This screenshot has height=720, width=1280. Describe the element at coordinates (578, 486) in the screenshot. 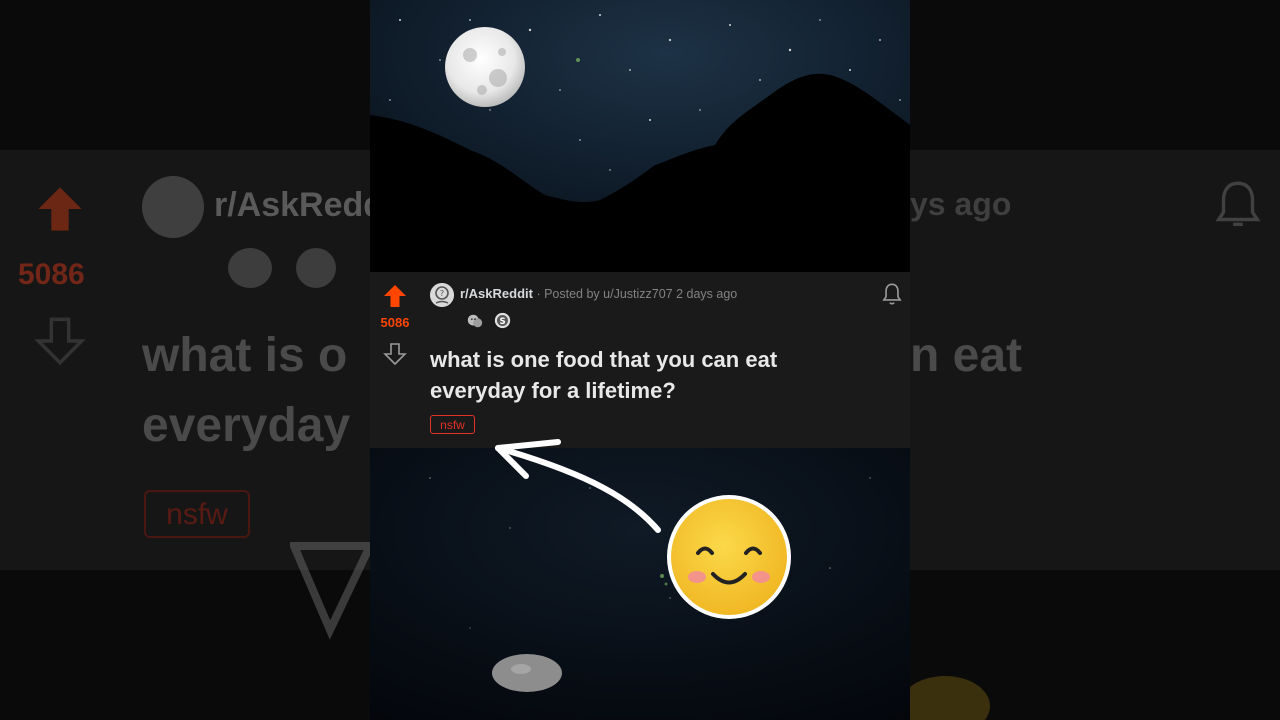

I see `curved-pointer-arrow-icon` at that location.